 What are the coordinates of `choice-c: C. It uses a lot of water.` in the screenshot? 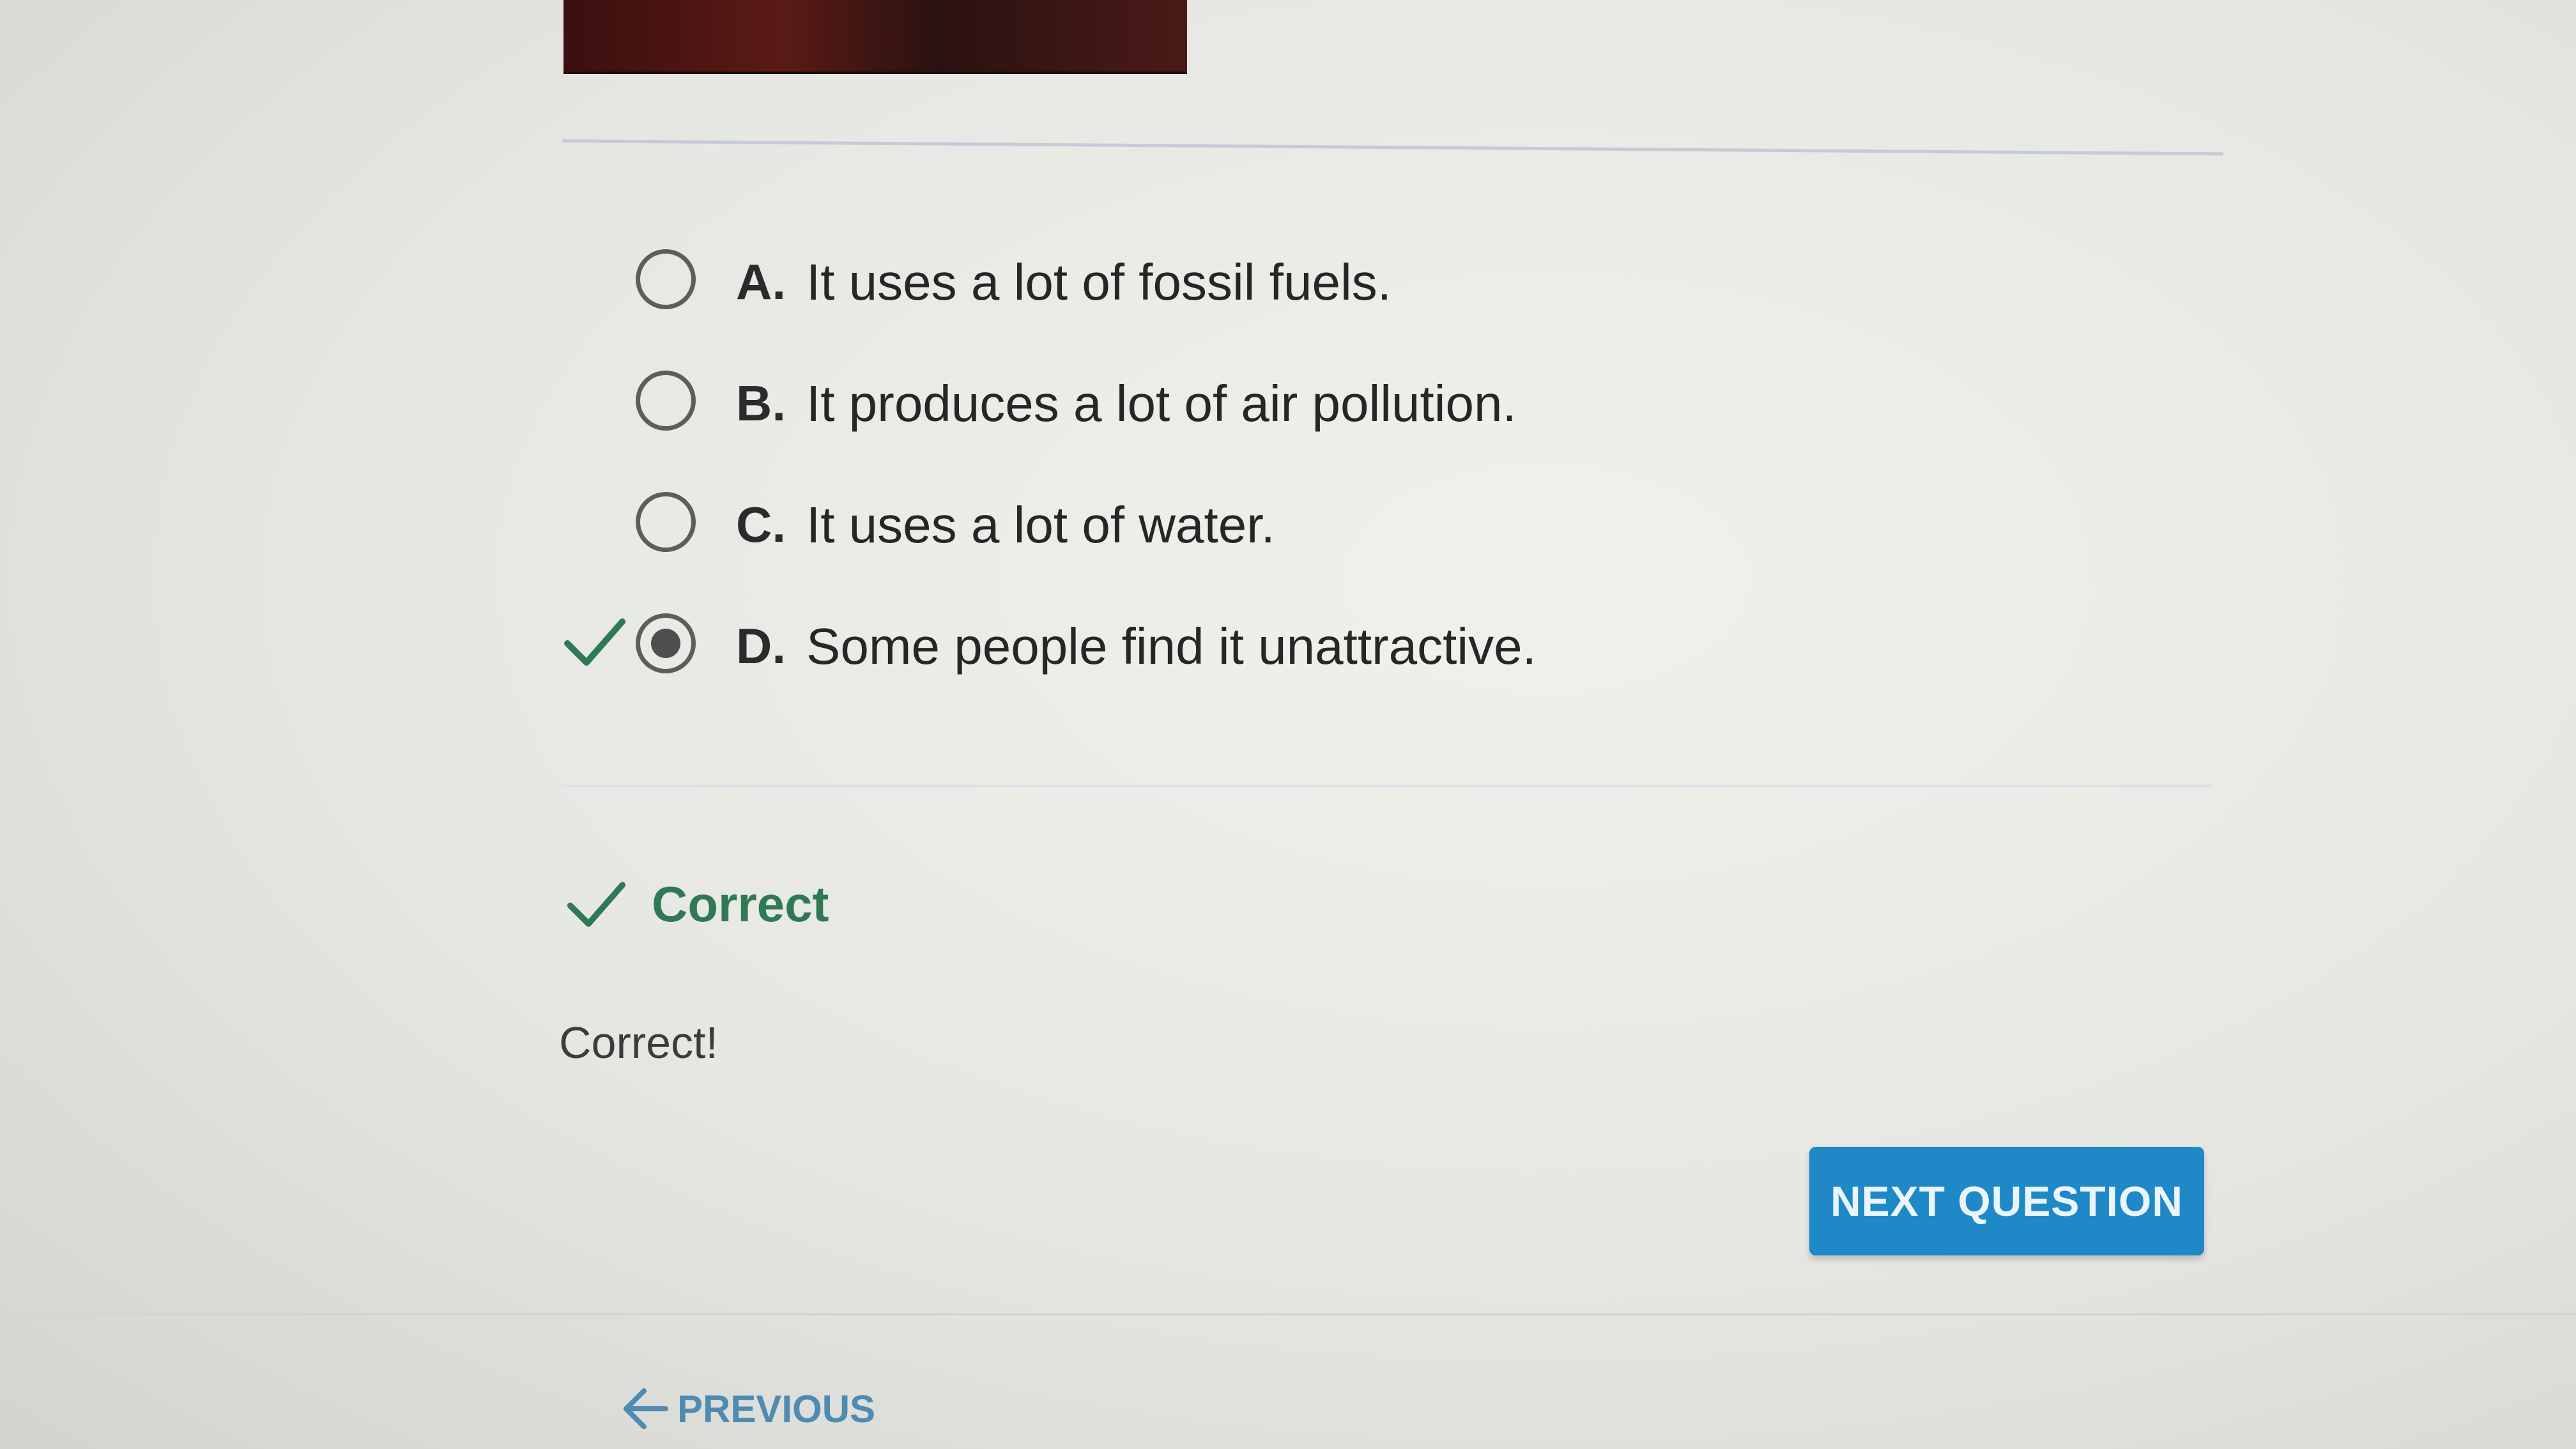 It's located at (1329, 520).